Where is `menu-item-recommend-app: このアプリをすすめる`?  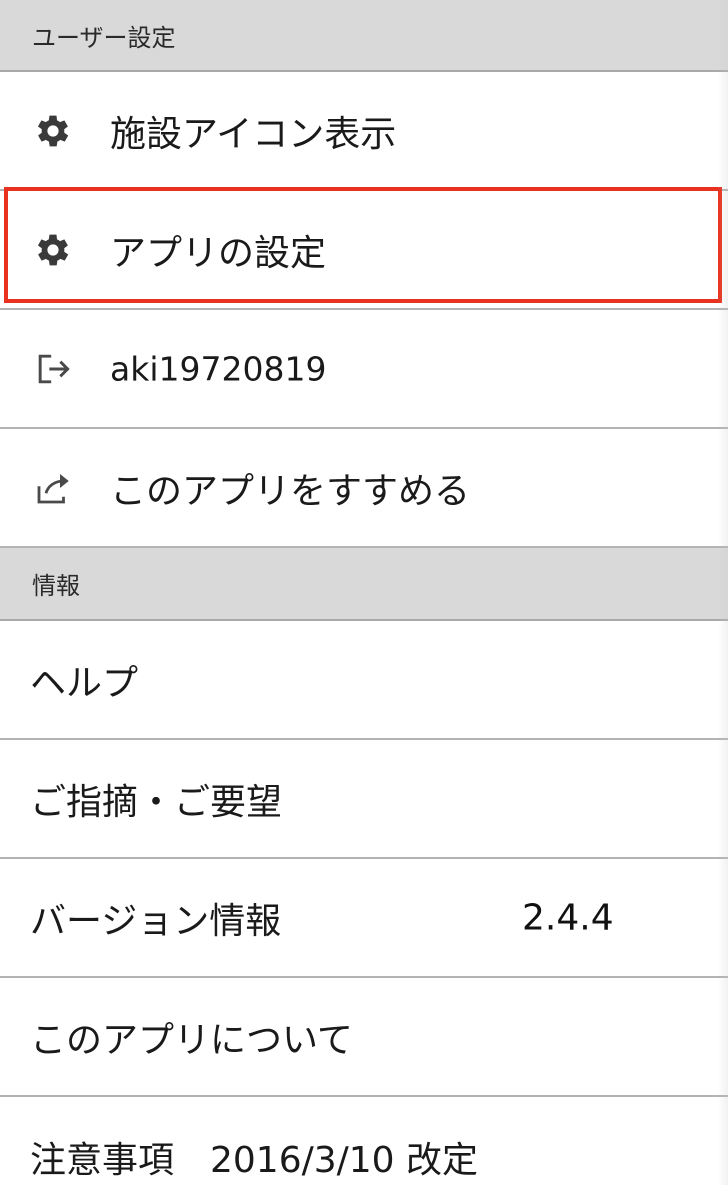 menu-item-recommend-app: このアプリをすすめる is located at coordinates (364, 488).